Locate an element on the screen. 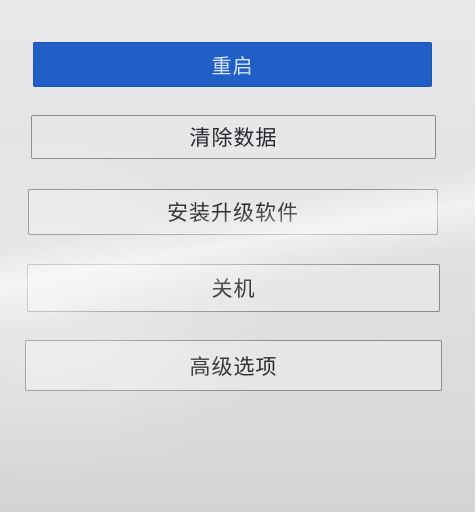  power-off-button: 关机 is located at coordinates (233, 288).